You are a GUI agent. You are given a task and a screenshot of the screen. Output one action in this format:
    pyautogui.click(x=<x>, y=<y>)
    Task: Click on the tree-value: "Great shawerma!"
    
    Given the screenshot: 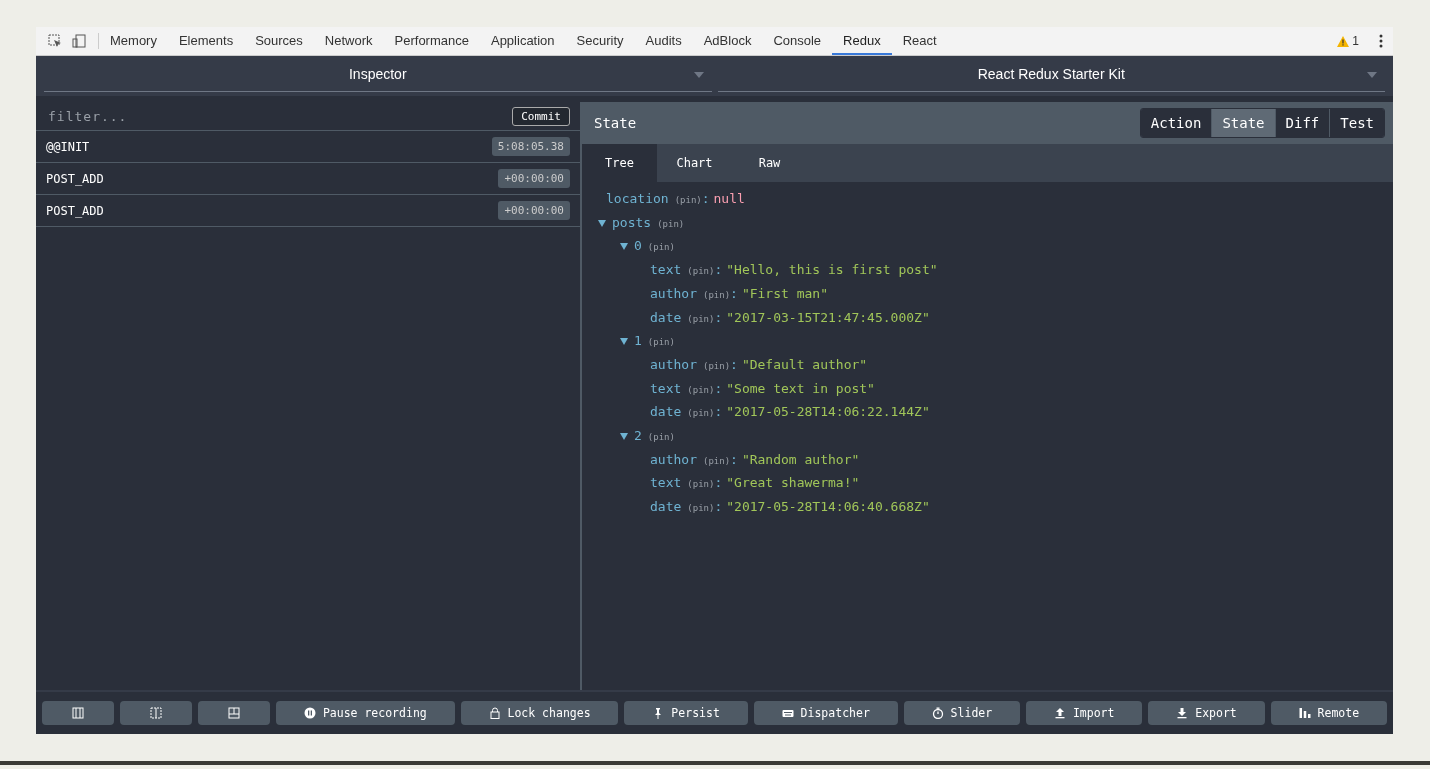 What is the action you would take?
    pyautogui.click(x=793, y=483)
    